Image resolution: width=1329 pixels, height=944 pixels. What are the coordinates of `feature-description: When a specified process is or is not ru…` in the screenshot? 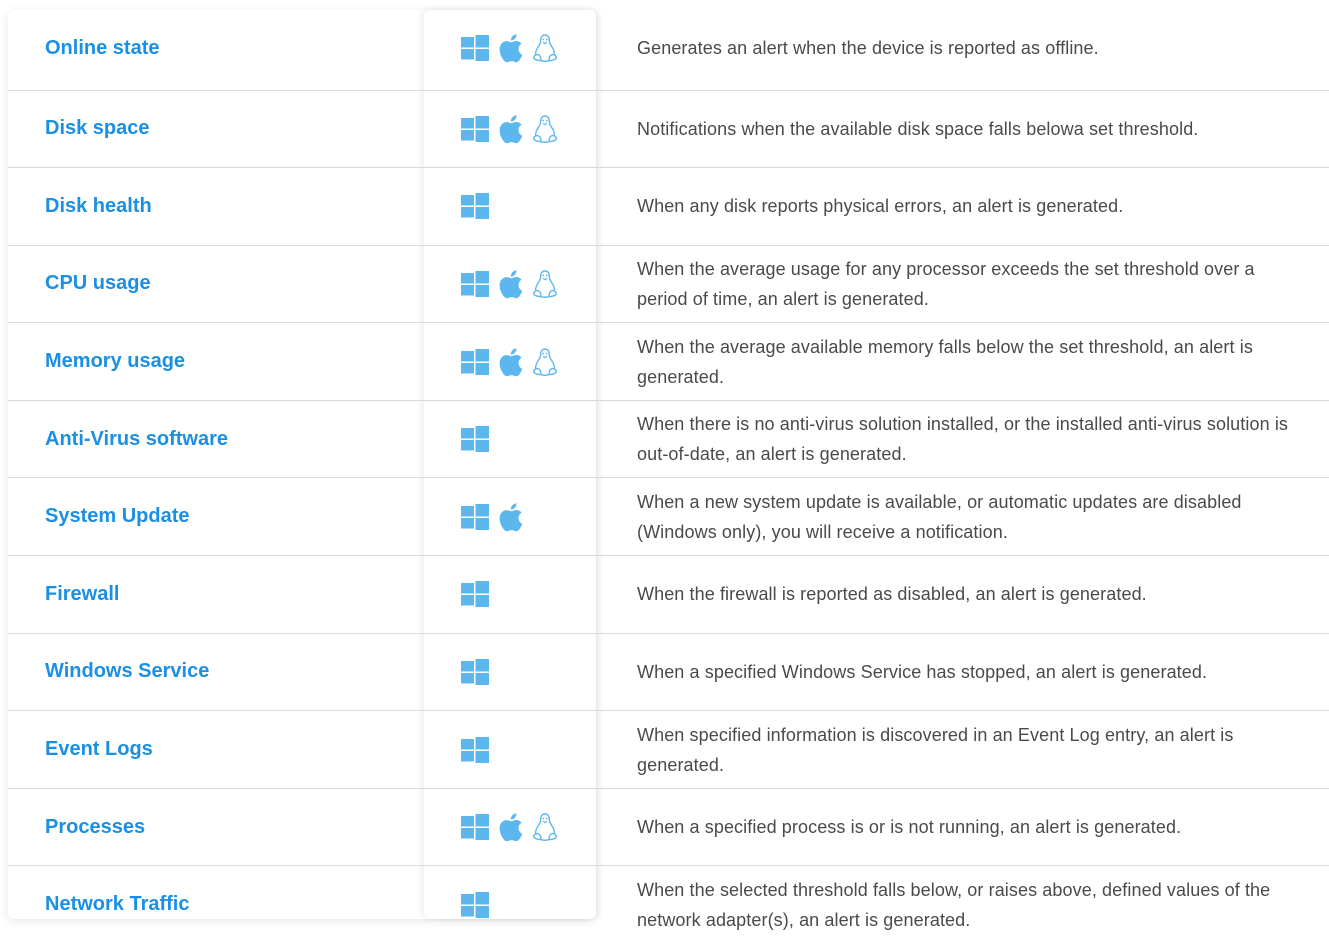 It's located at (909, 827).